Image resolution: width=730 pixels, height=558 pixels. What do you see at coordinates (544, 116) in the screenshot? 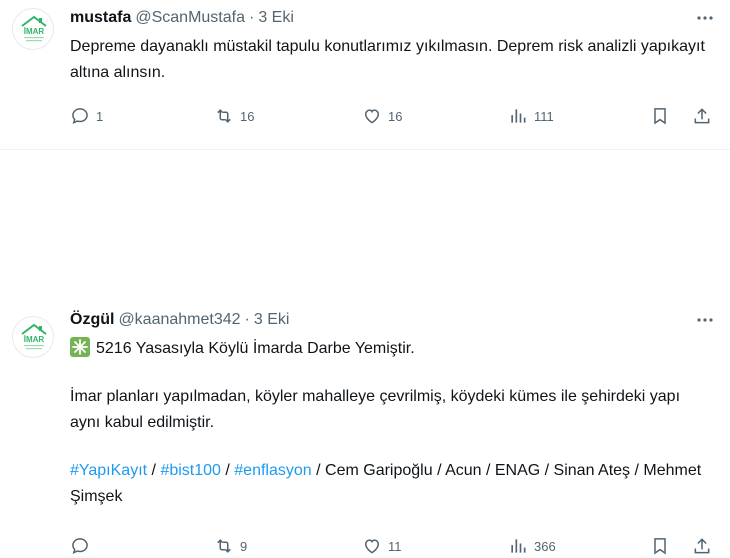
I see `views-count: 111` at bounding box center [544, 116].